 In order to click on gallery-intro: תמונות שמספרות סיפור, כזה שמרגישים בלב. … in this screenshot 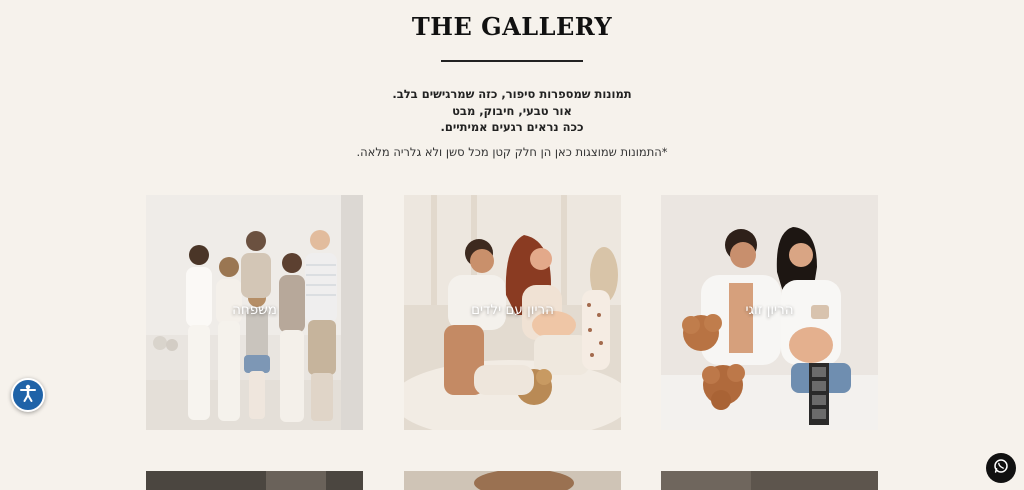, I will do `click(512, 111)`.